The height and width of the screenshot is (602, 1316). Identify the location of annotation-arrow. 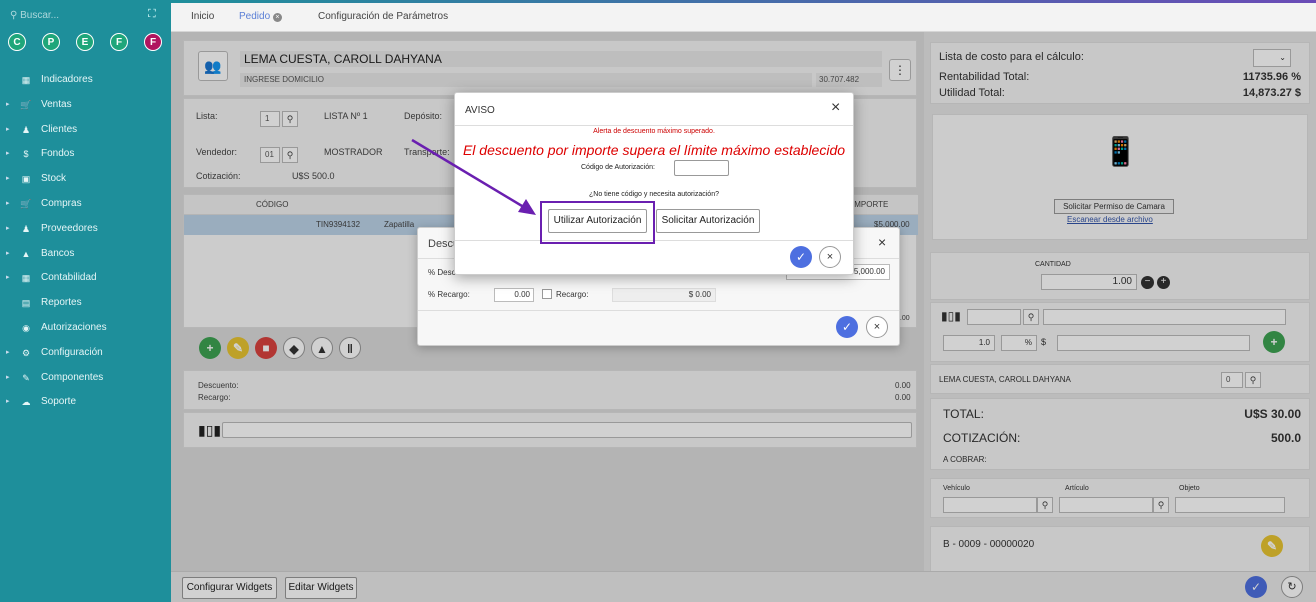
(473, 176).